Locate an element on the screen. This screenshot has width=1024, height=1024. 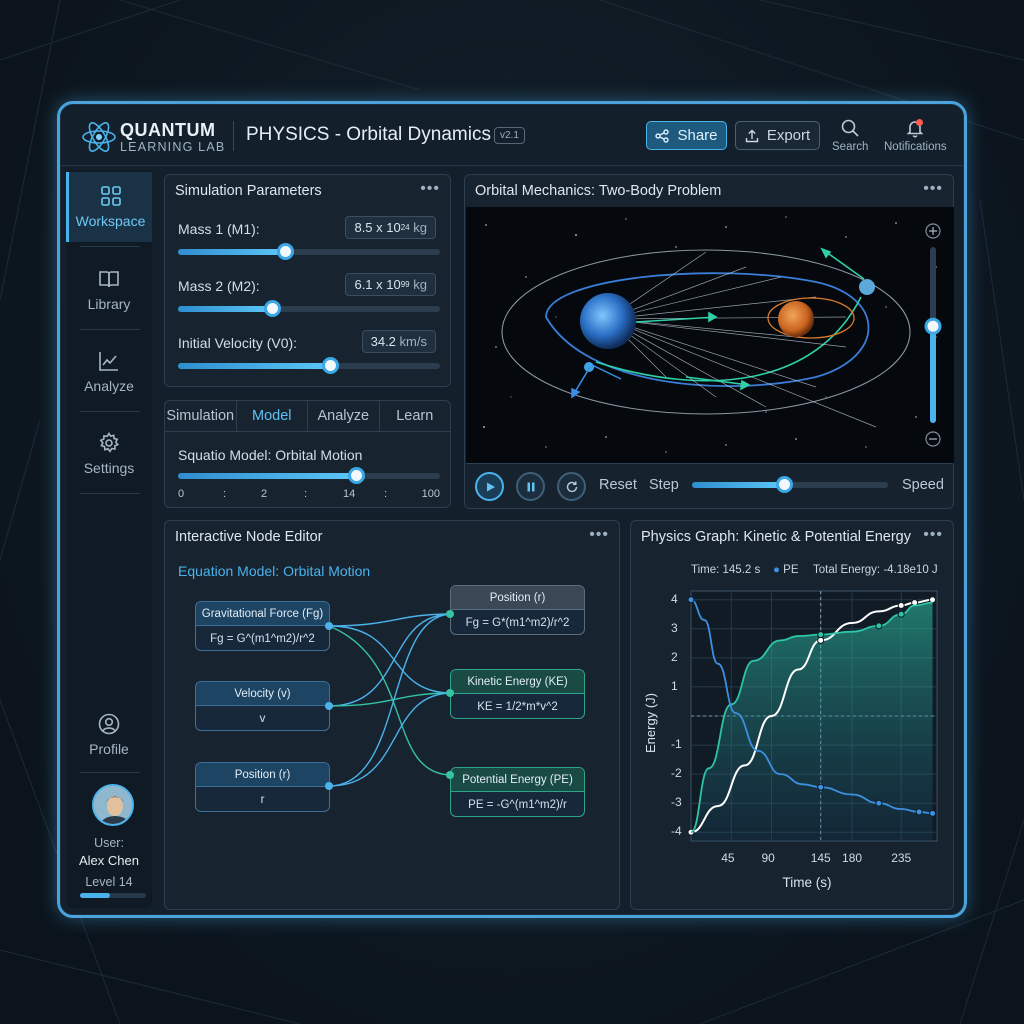
pause-icon is located at coordinates (530, 486).